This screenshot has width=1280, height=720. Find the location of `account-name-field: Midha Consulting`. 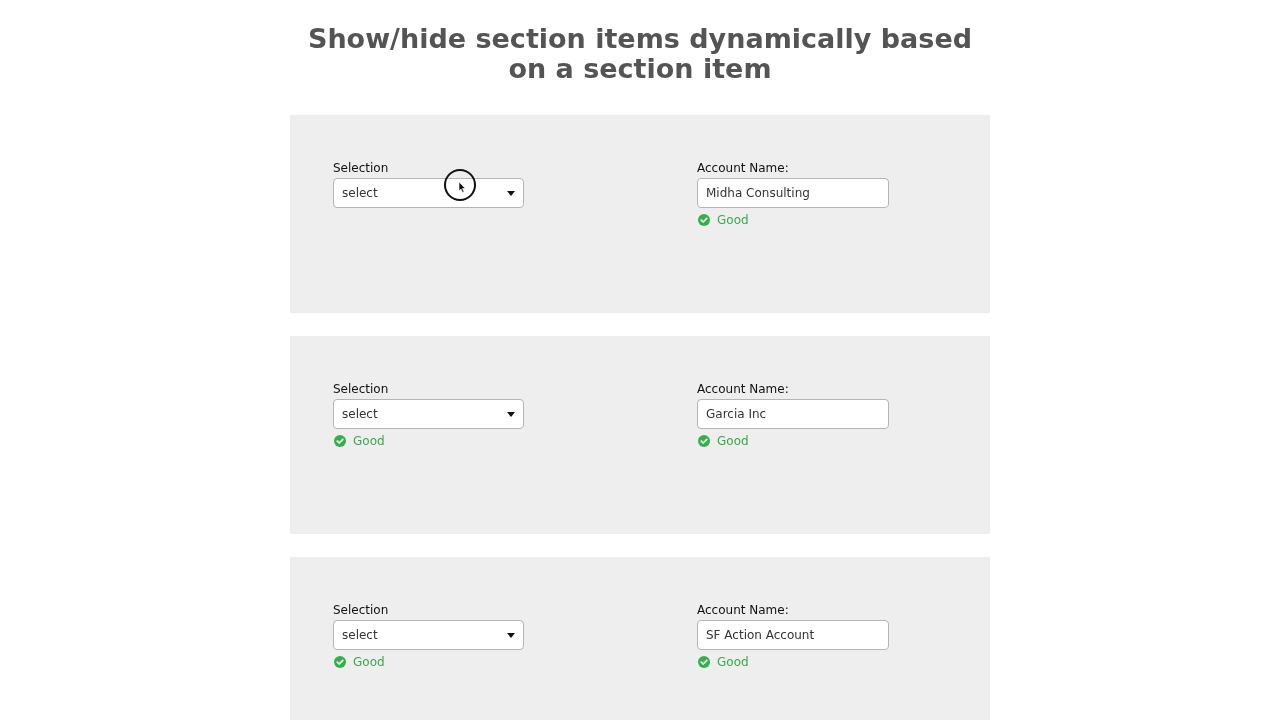

account-name-field: Midha Consulting is located at coordinates (793, 193).